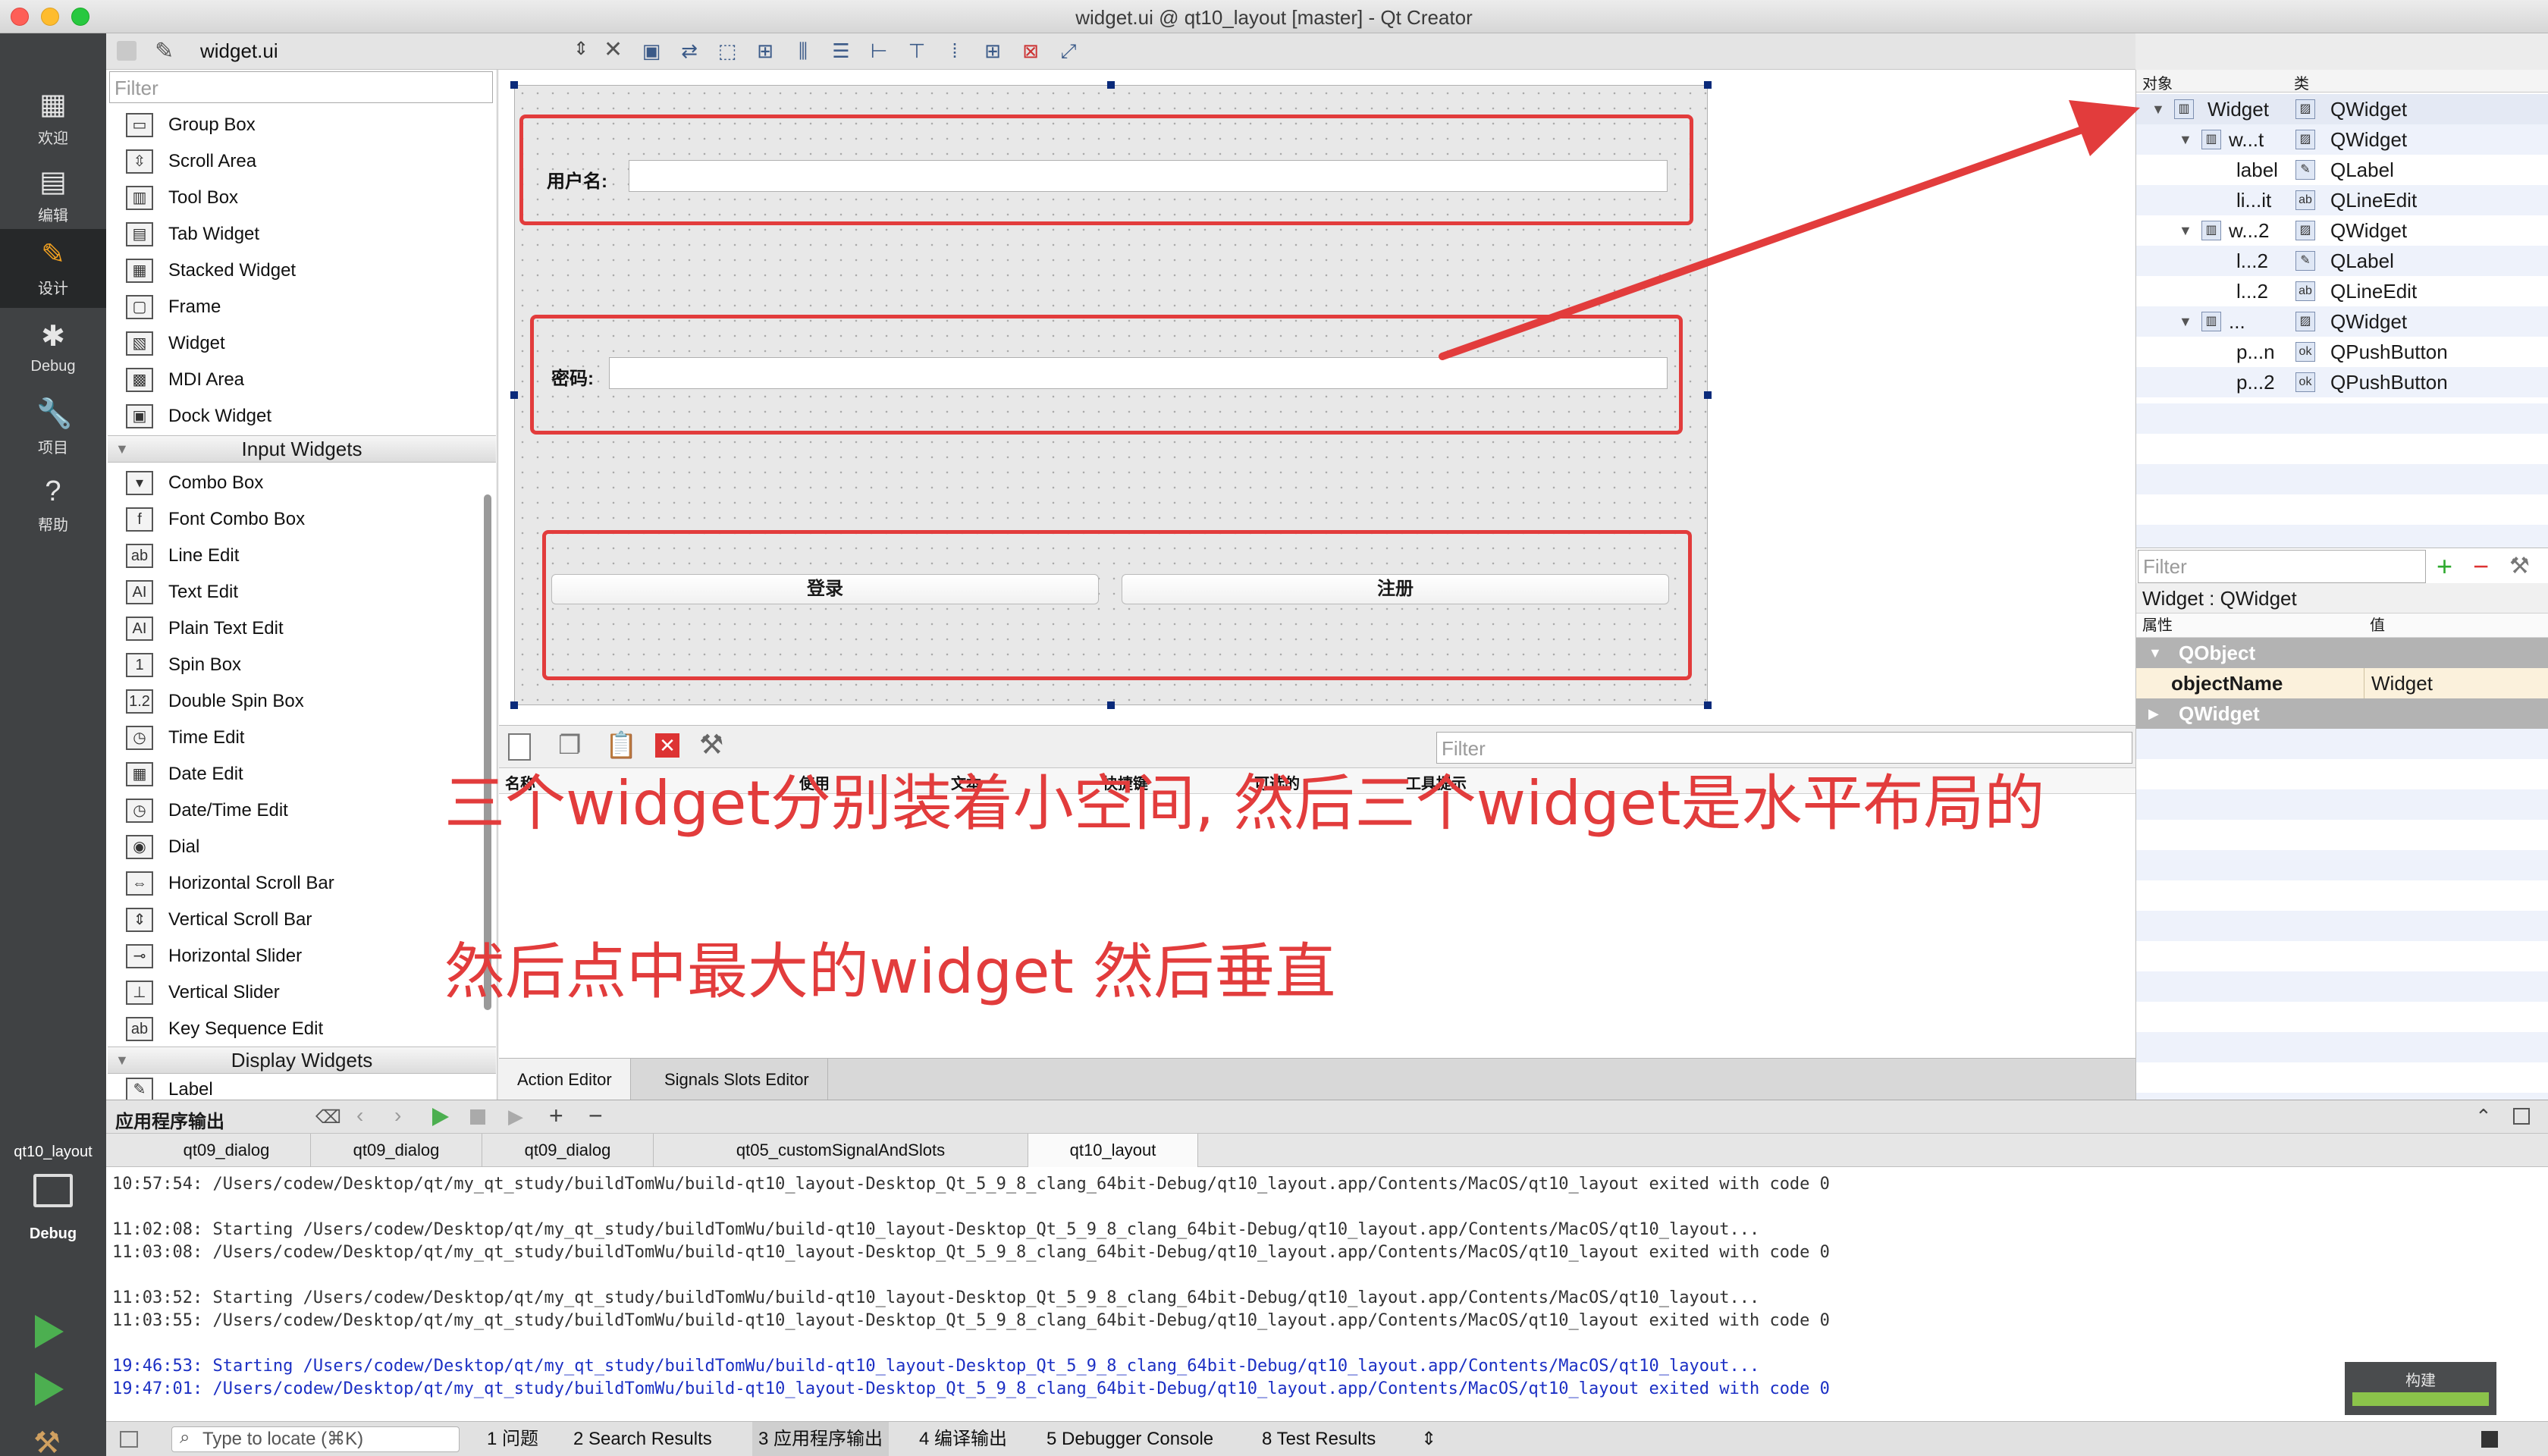 The height and width of the screenshot is (1456, 2548). What do you see at coordinates (1244, 803) in the screenshot?
I see `annotation-text-1: 三个widget分别装着小空间, 然后三个widget是水平布局的` at bounding box center [1244, 803].